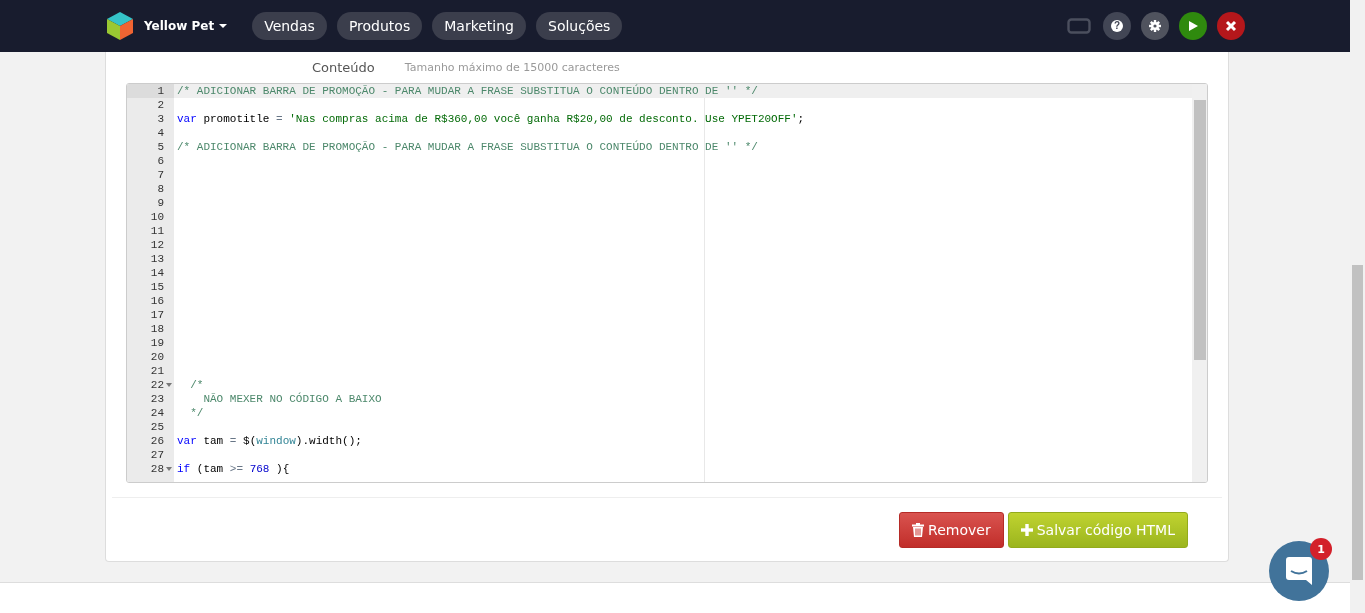 The width and height of the screenshot is (1365, 613). I want to click on notification-badge: 1, so click(1321, 549).